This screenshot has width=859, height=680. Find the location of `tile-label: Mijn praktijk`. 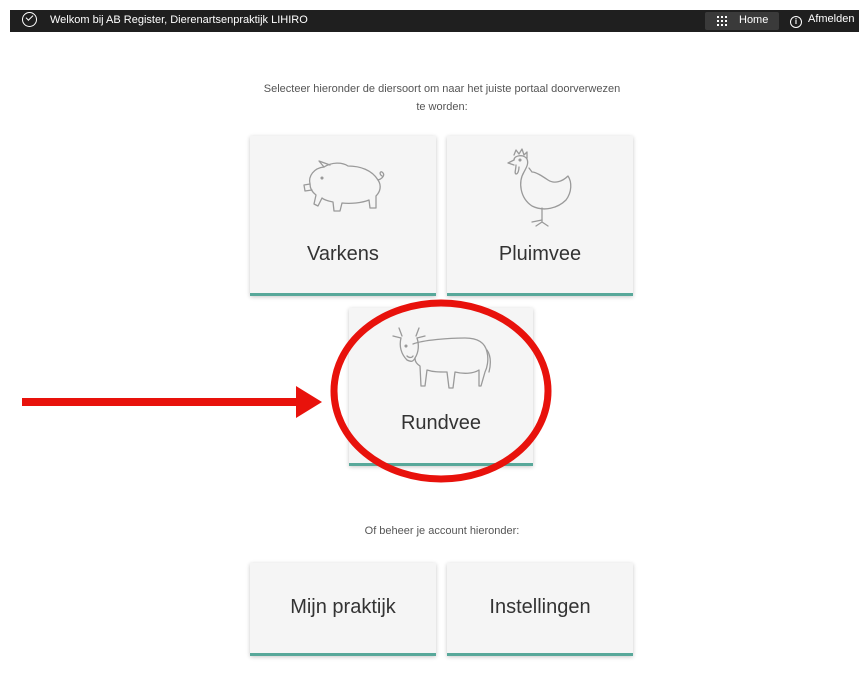

tile-label: Mijn praktijk is located at coordinates (343, 607).